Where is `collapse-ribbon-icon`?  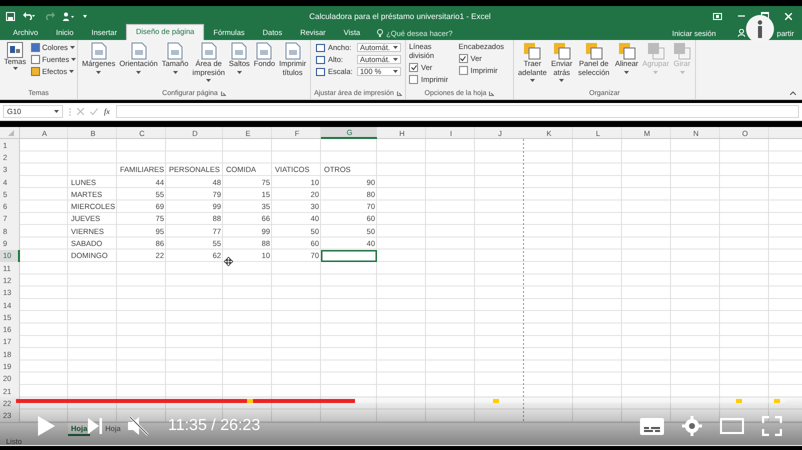 collapse-ribbon-icon is located at coordinates (793, 93).